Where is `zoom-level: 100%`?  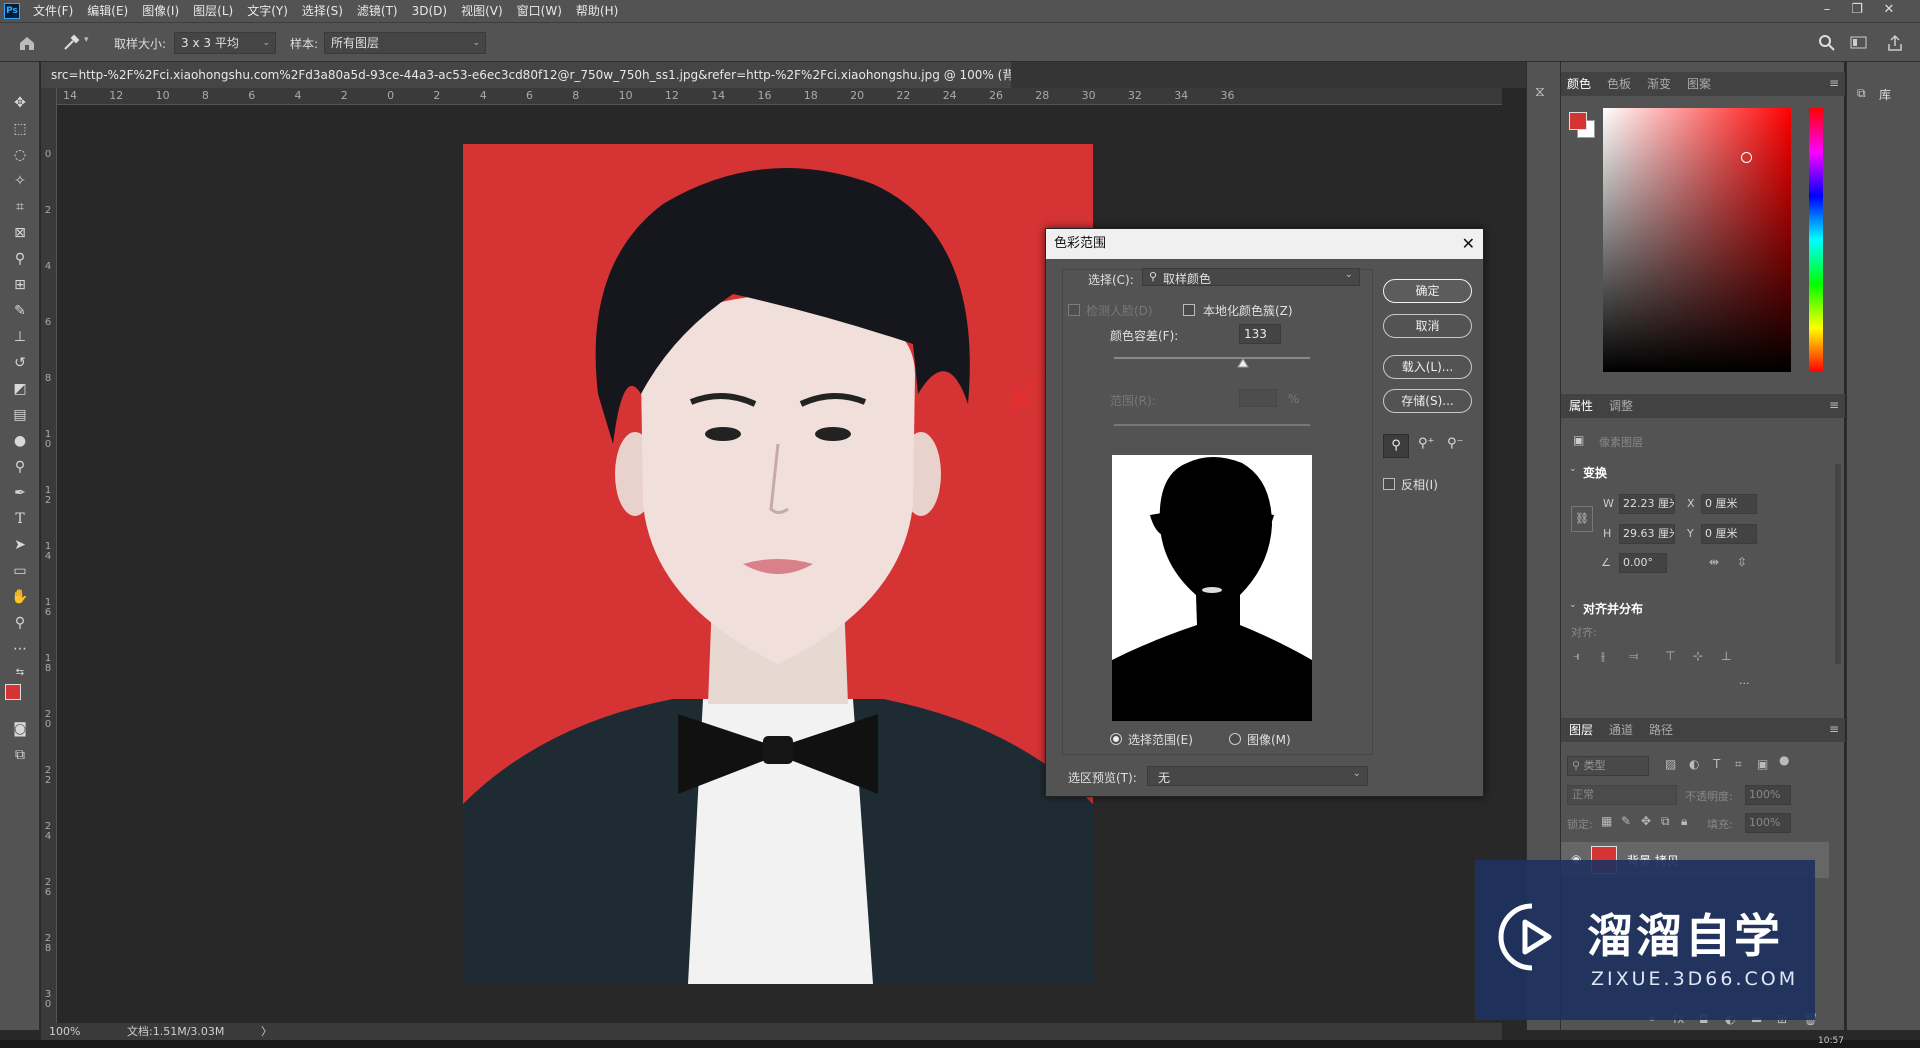
zoom-level: 100% is located at coordinates (64, 1031).